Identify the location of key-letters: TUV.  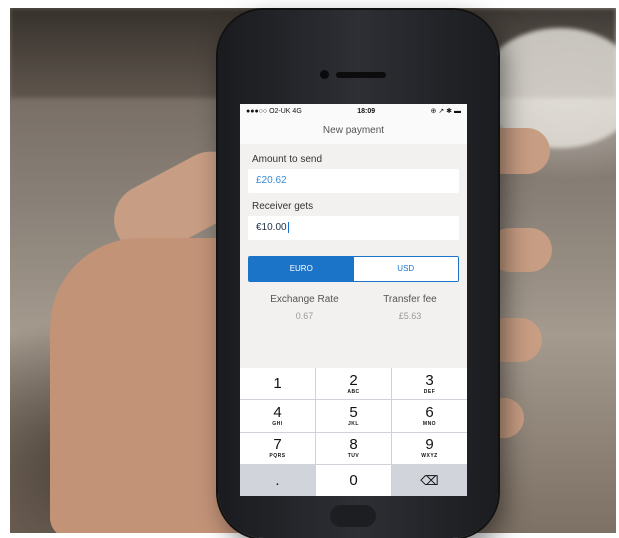
(353, 456).